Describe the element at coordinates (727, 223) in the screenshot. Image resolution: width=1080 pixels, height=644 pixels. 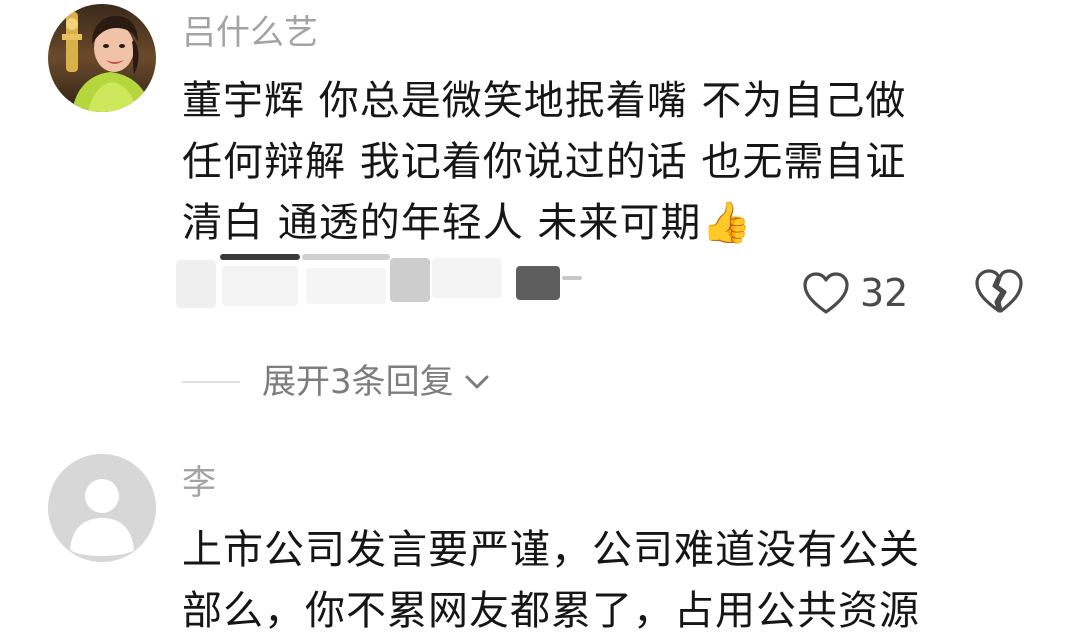
I see `thumbs-up-emoji: 👍` at that location.